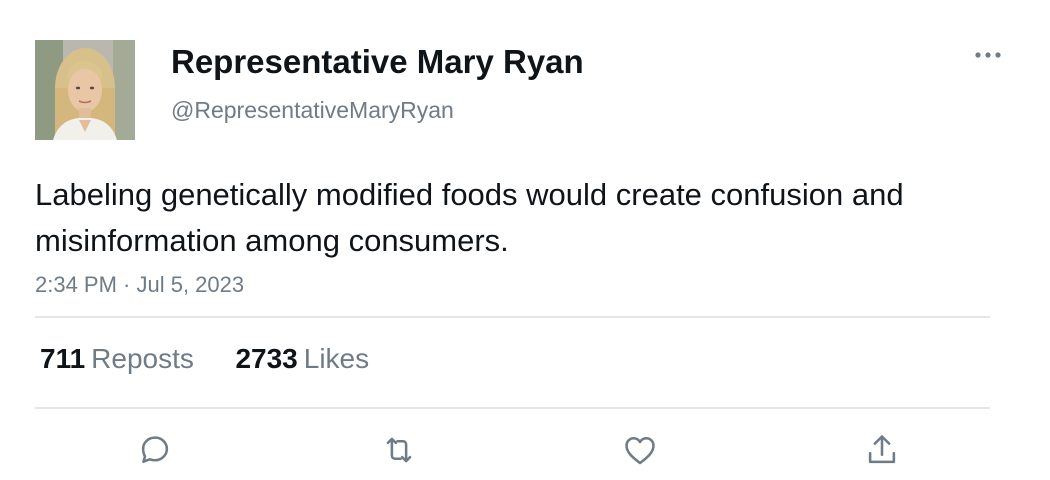 This screenshot has width=1050, height=480. What do you see at coordinates (139, 285) in the screenshot?
I see `timestamp: 2:34 PM · Jul 5, 2023` at bounding box center [139, 285].